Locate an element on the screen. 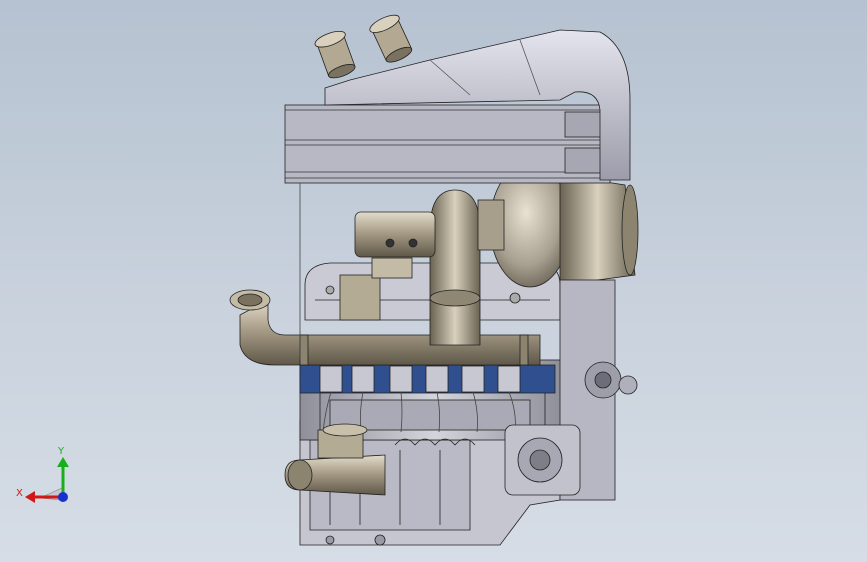  z-axis-dot is located at coordinates (63, 497).